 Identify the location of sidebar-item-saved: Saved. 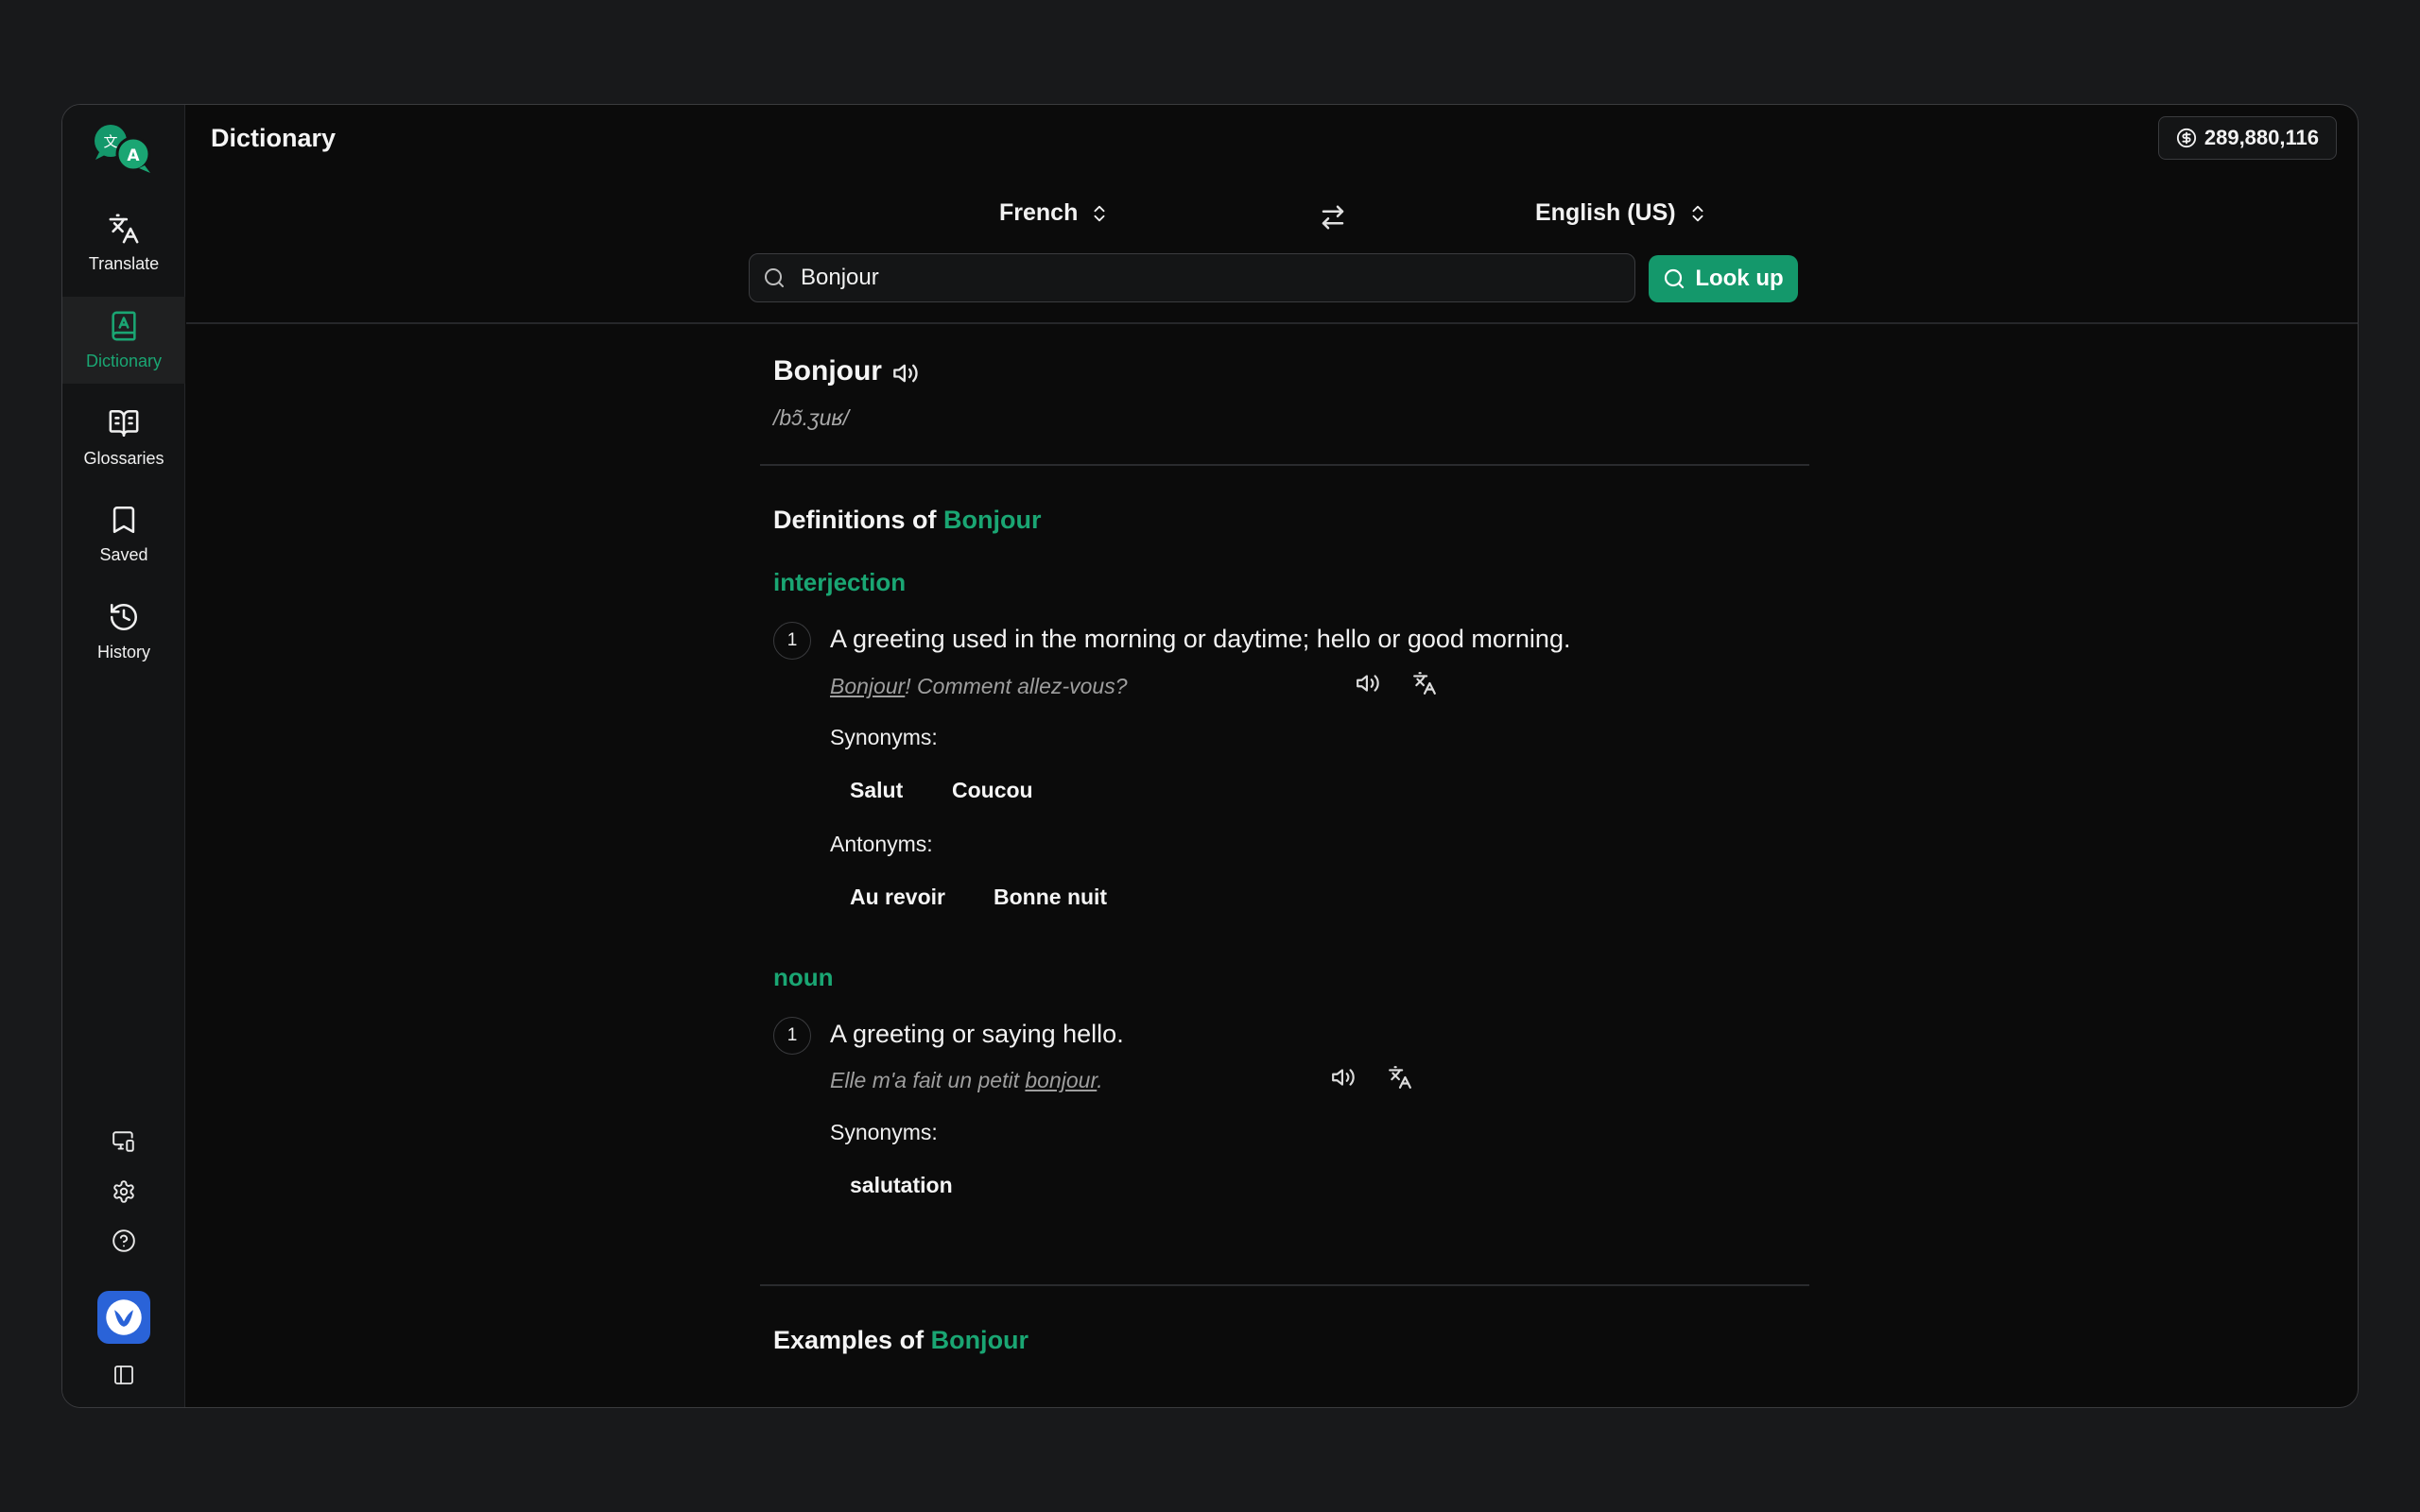
(123, 533).